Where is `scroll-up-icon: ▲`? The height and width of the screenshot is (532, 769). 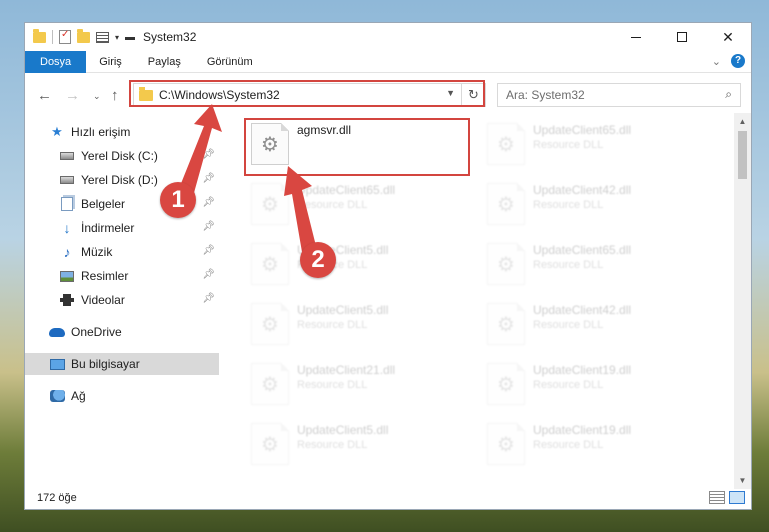 scroll-up-icon: ▲ is located at coordinates (742, 121).